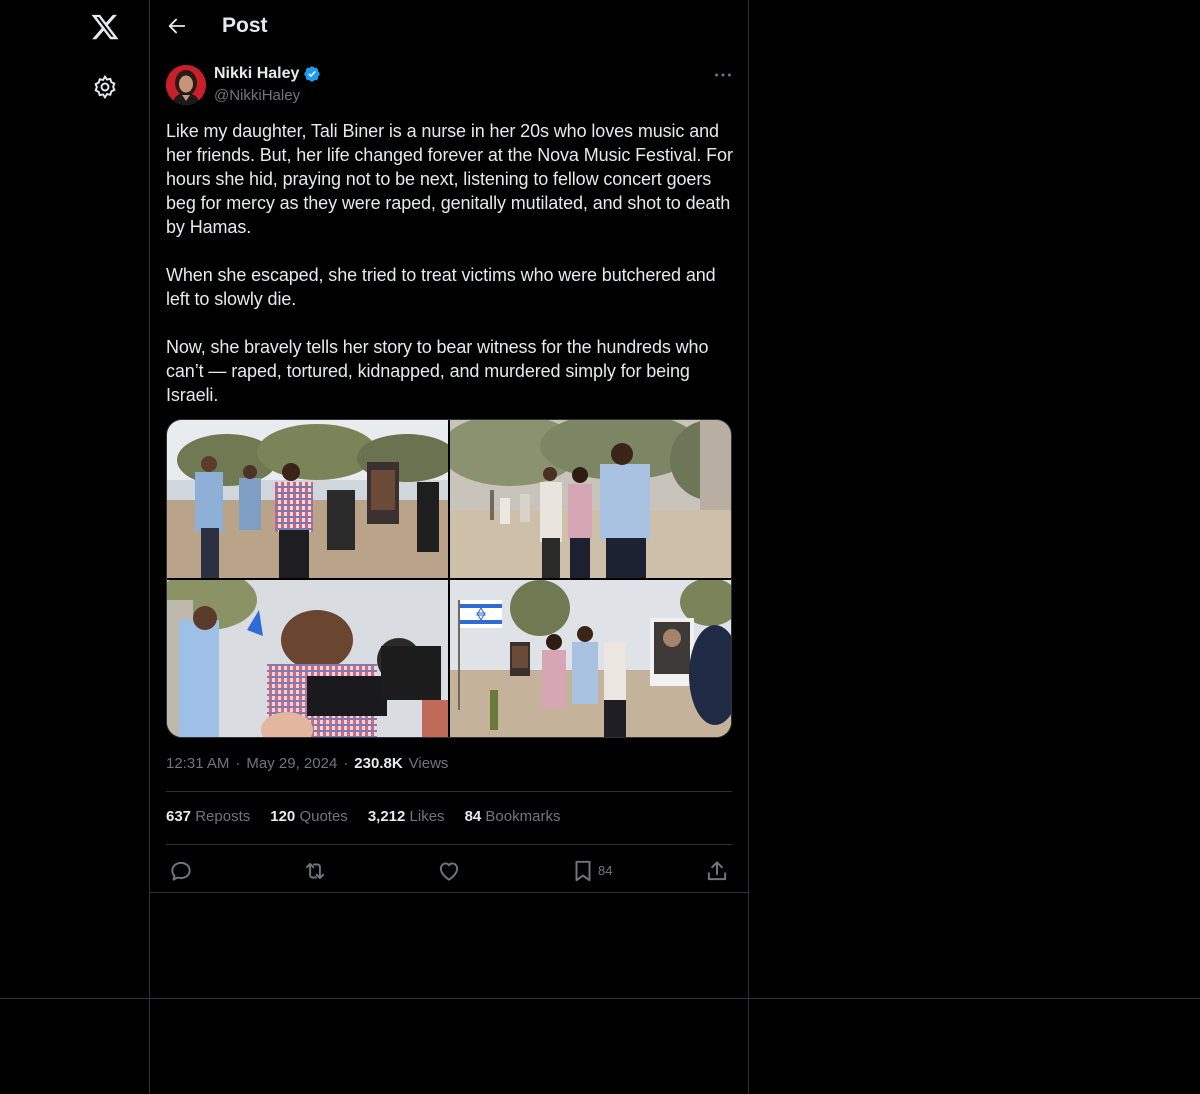 The height and width of the screenshot is (1094, 1200). What do you see at coordinates (105, 87) in the screenshot?
I see `gear-icon` at bounding box center [105, 87].